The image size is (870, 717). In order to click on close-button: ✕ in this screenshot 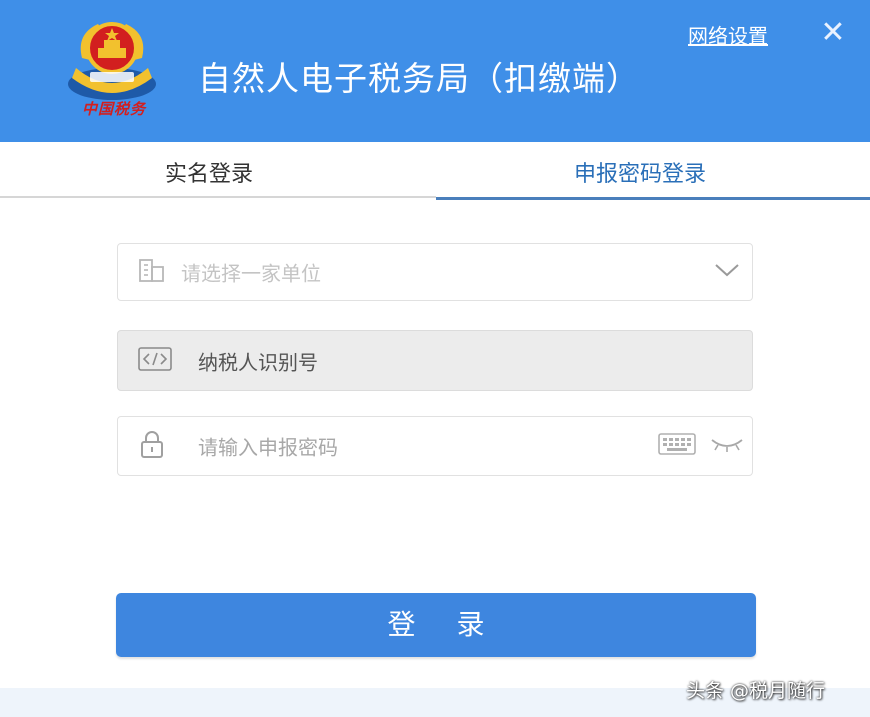, I will do `click(833, 33)`.